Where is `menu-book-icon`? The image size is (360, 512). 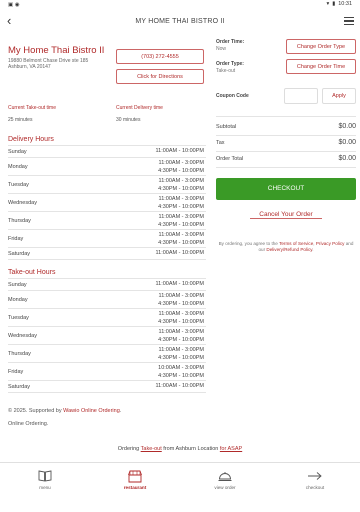 menu-book-icon is located at coordinates (45, 476).